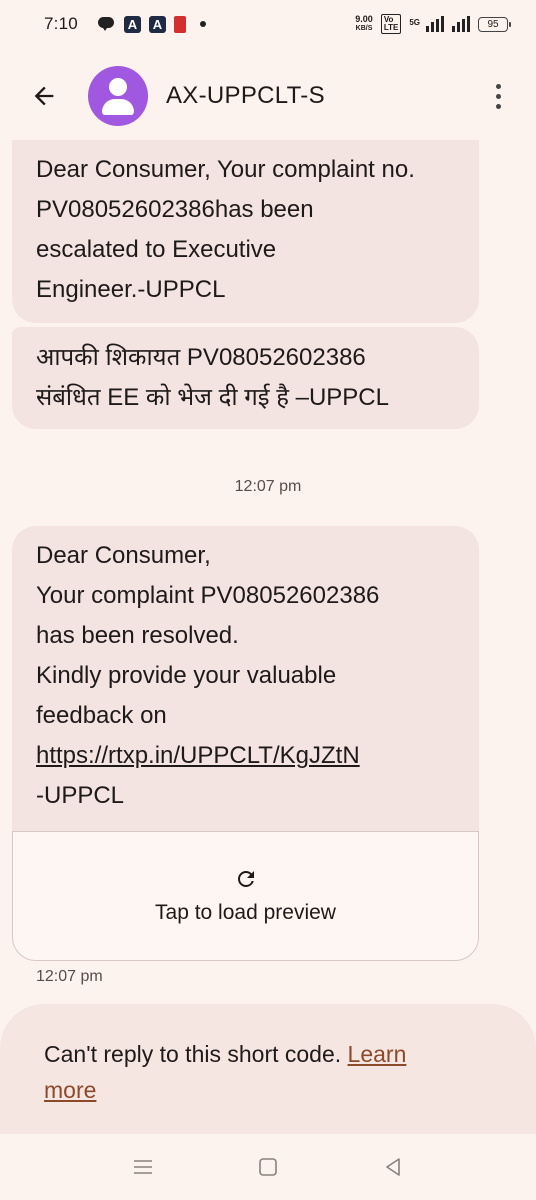  What do you see at coordinates (106, 24) in the screenshot?
I see `chat-bubble-icon` at bounding box center [106, 24].